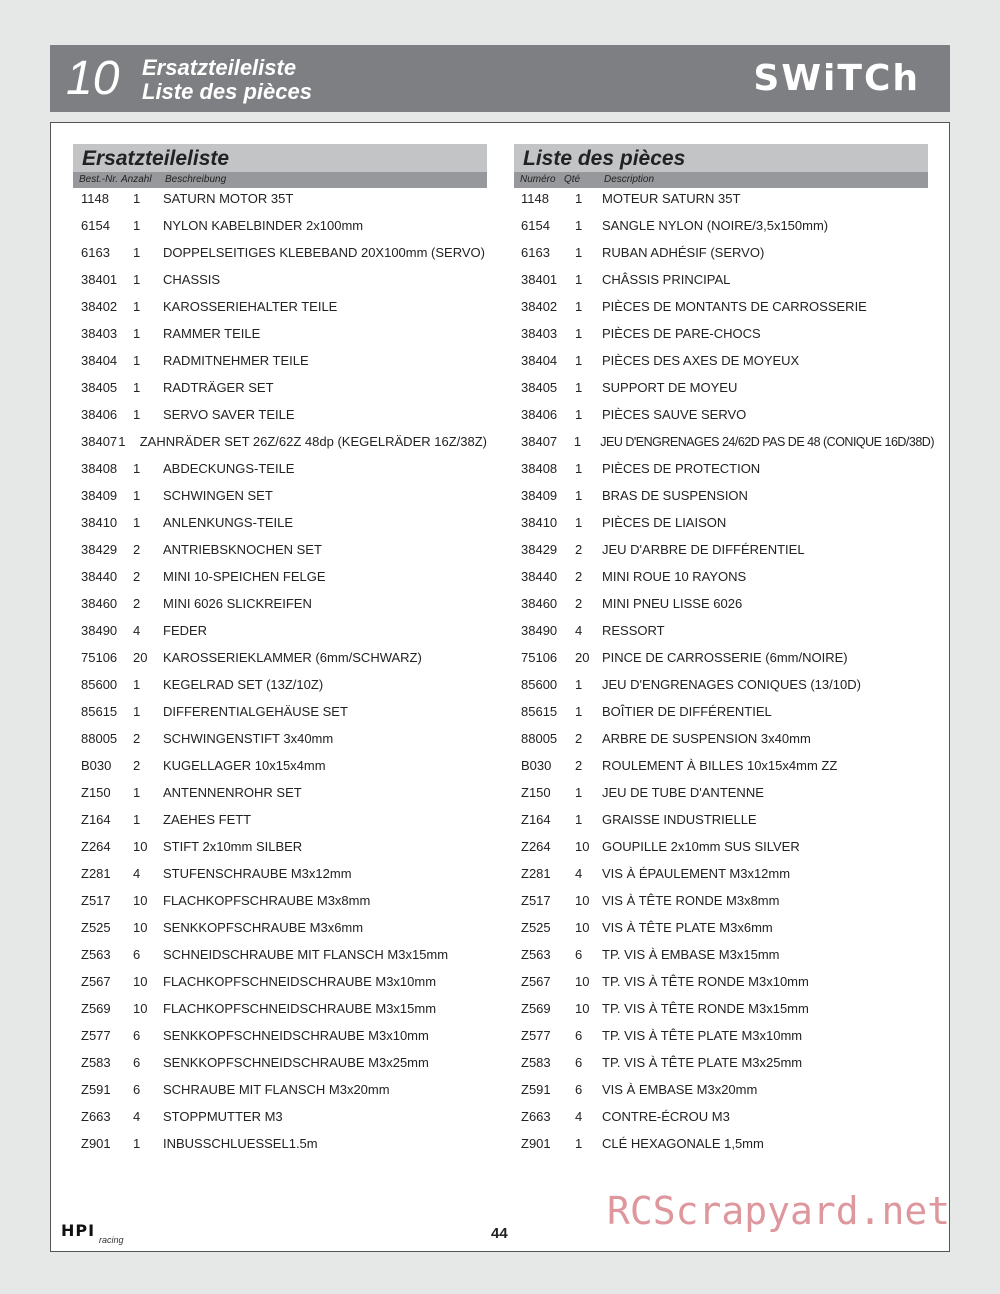 The width and height of the screenshot is (1000, 1294). What do you see at coordinates (539, 360) in the screenshot?
I see `part-number: 38404` at bounding box center [539, 360].